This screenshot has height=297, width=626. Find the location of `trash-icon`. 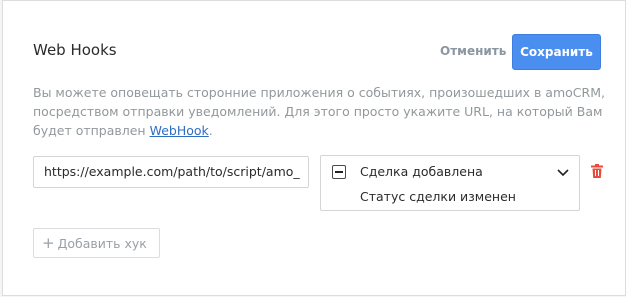

trash-icon is located at coordinates (597, 171).